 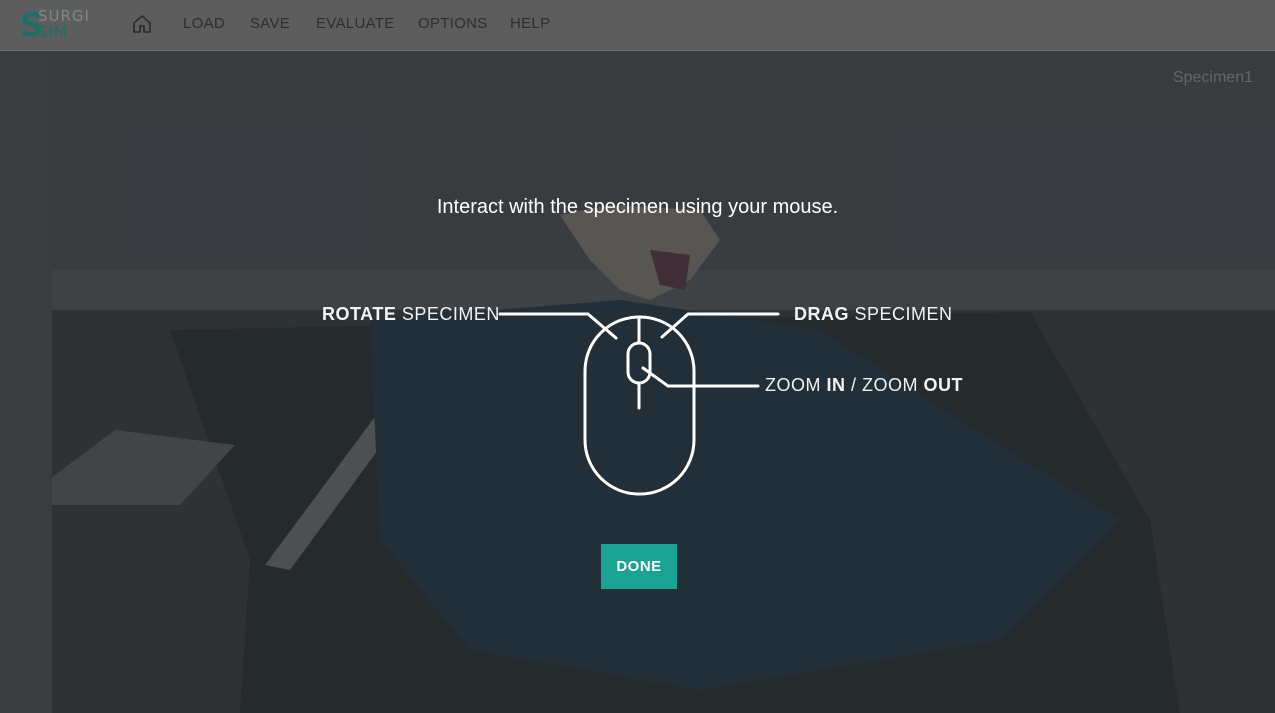 What do you see at coordinates (639, 566) in the screenshot?
I see `done-button: DONE` at bounding box center [639, 566].